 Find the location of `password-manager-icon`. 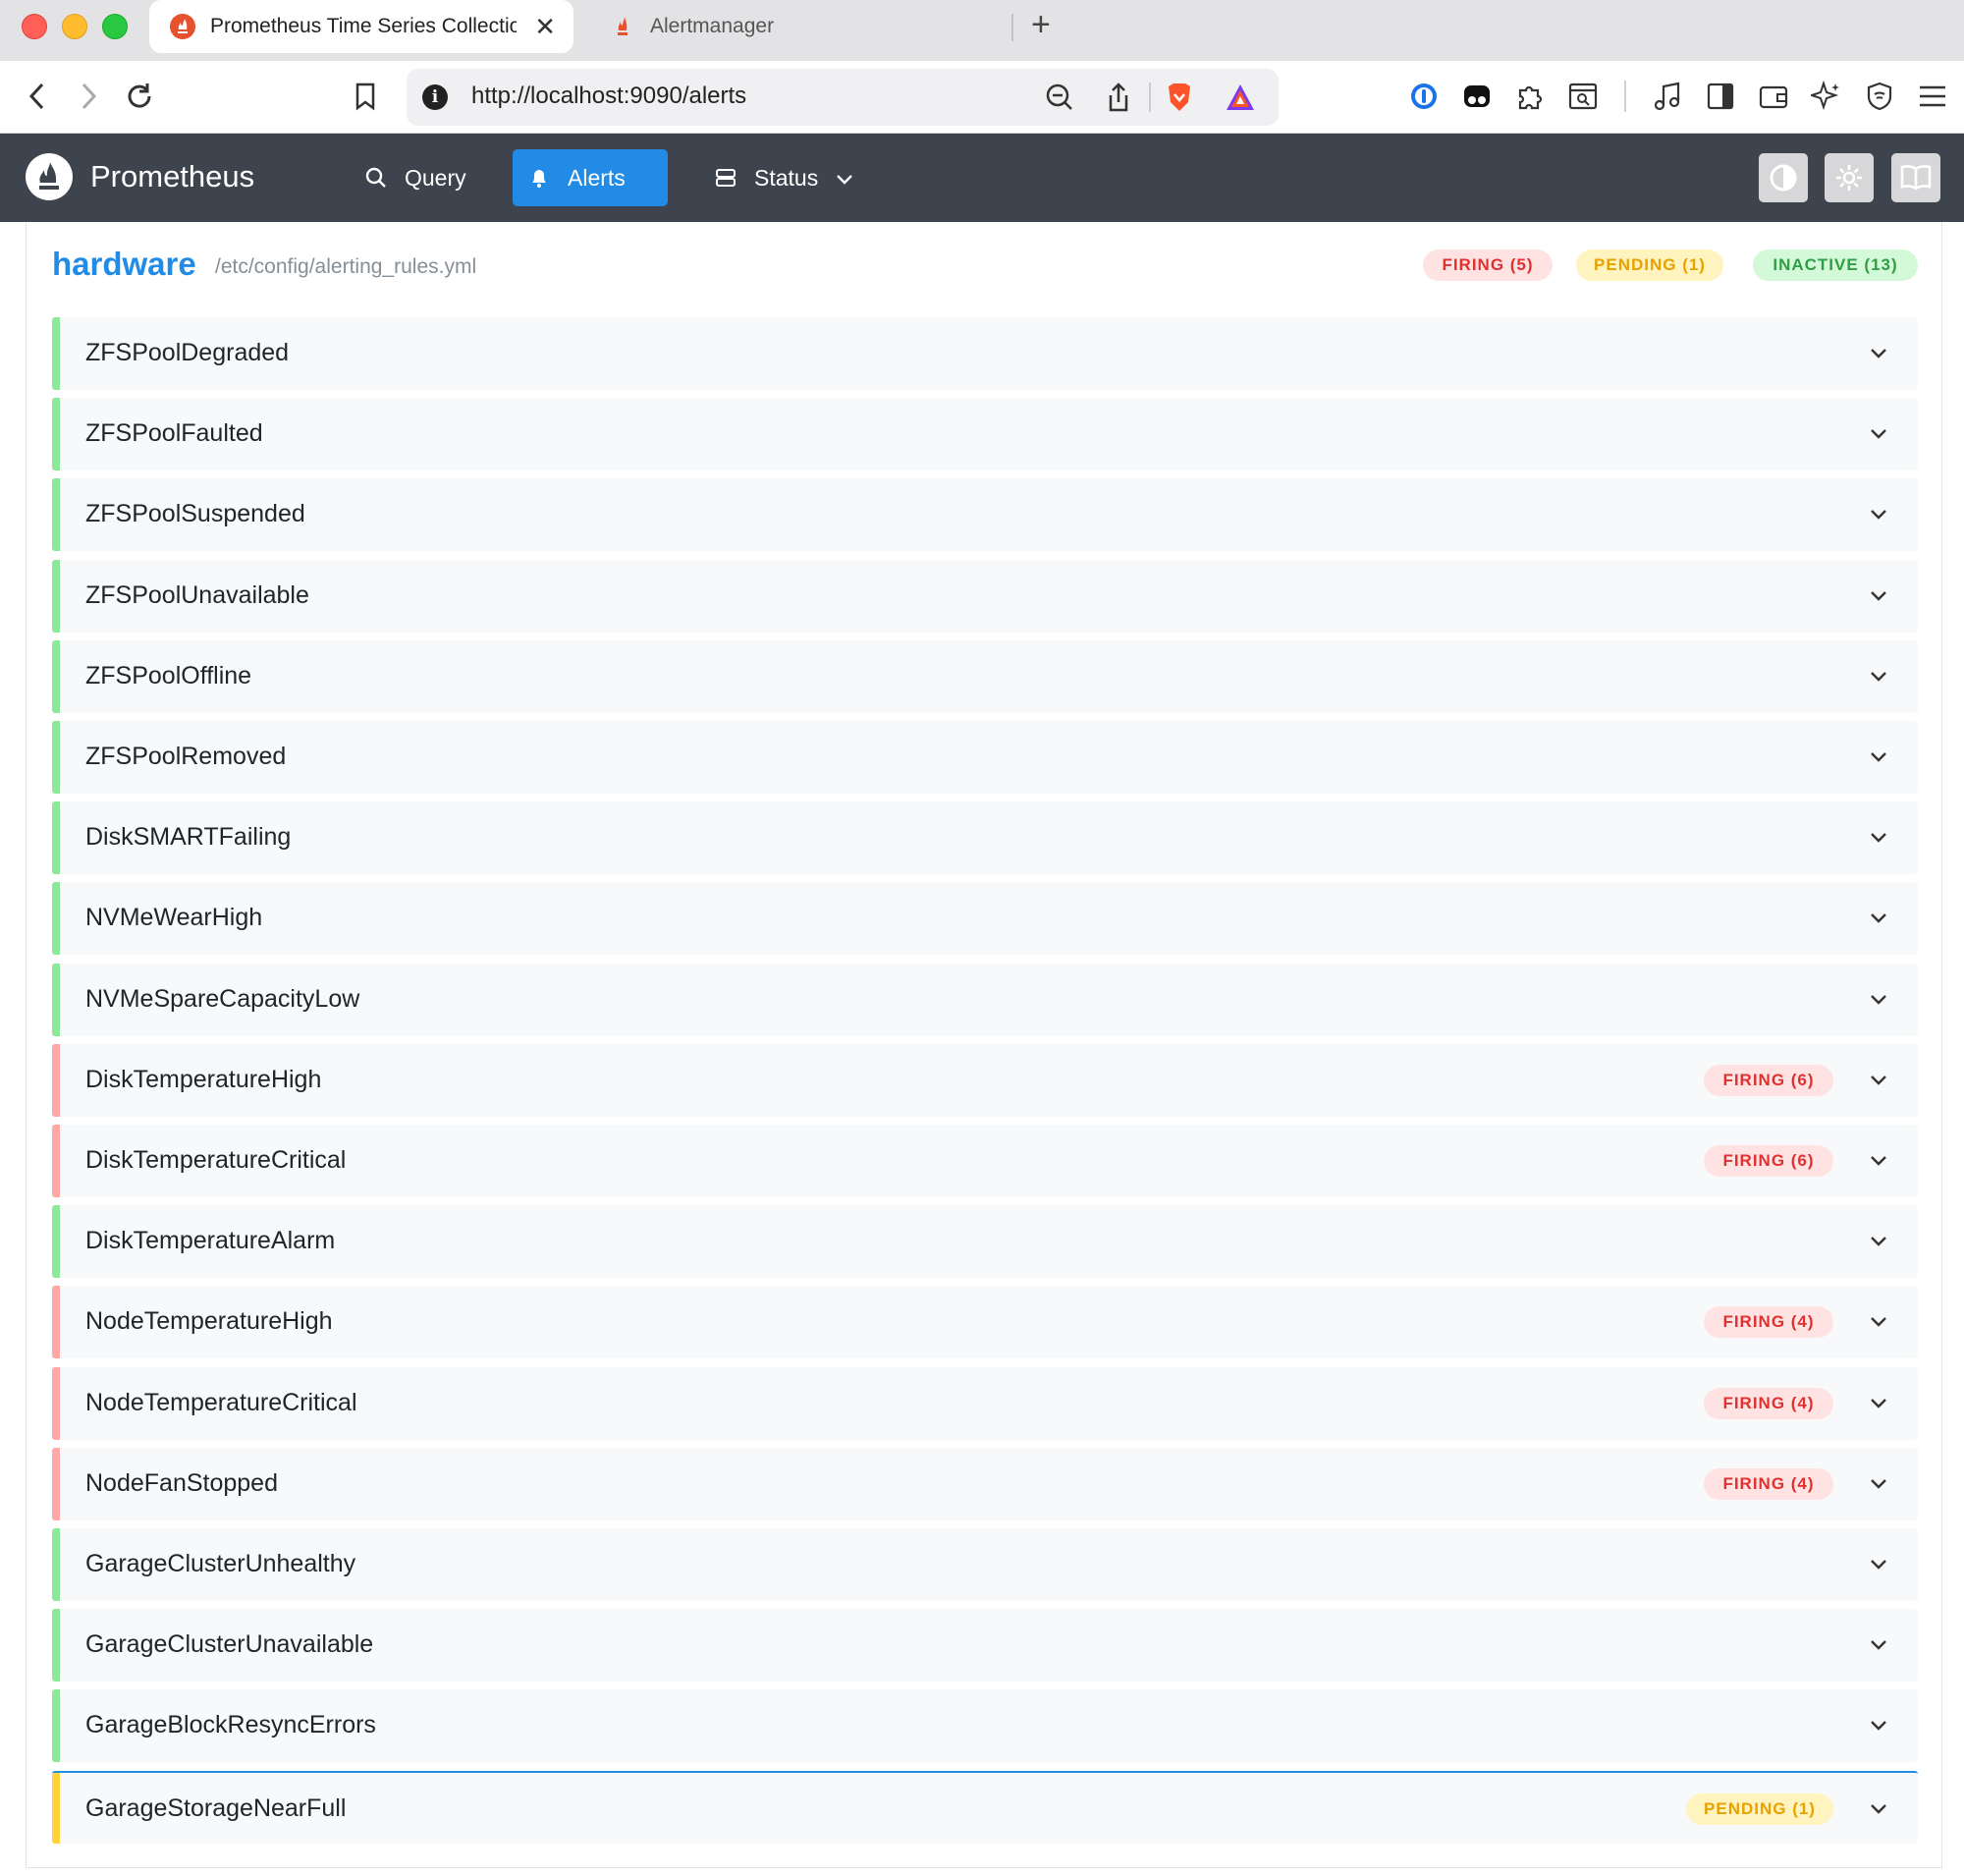

password-manager-icon is located at coordinates (1424, 97).